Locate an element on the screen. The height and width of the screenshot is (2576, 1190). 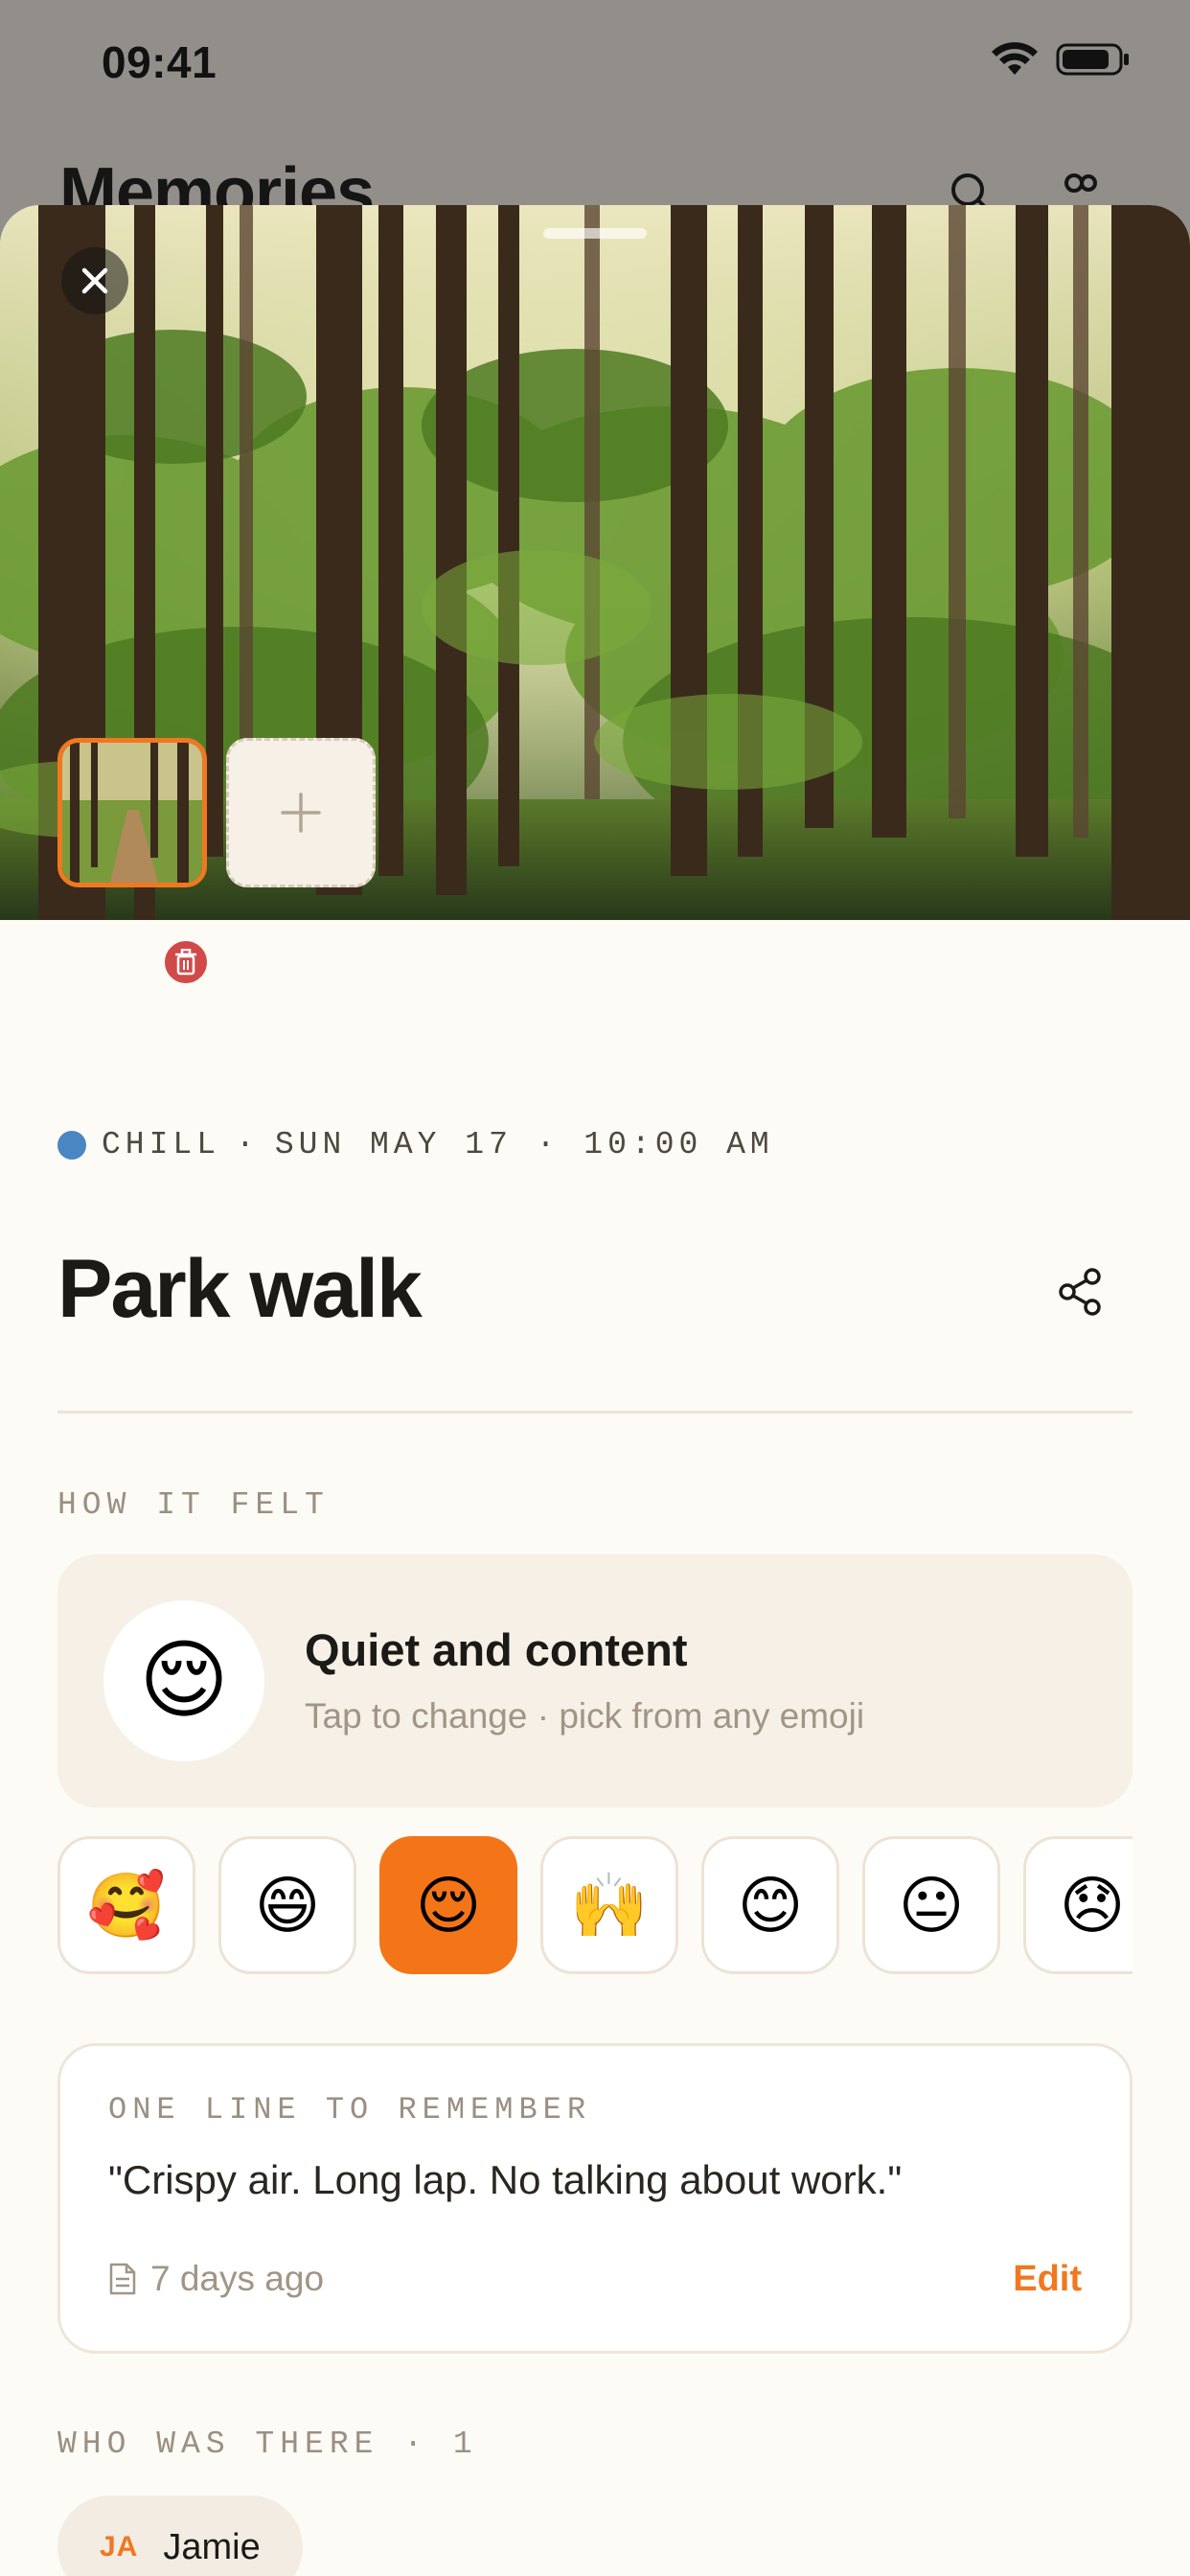
person-initials: JA is located at coordinates (120, 2547).